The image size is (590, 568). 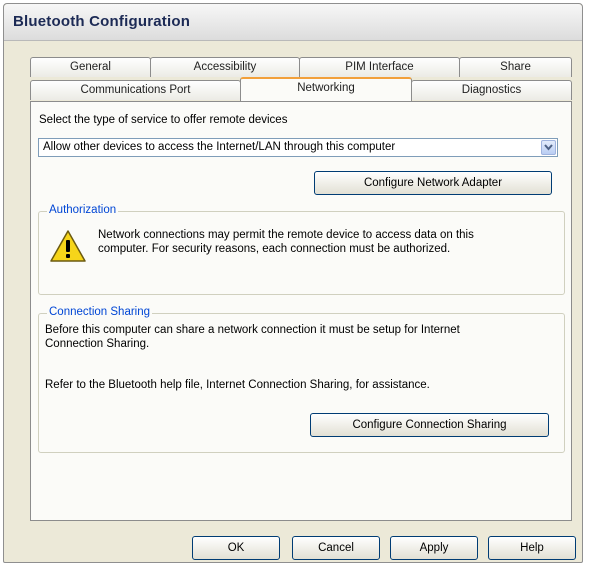 What do you see at coordinates (429, 425) in the screenshot?
I see `configure-connection-sharing-button: Configure Connection Sharing` at bounding box center [429, 425].